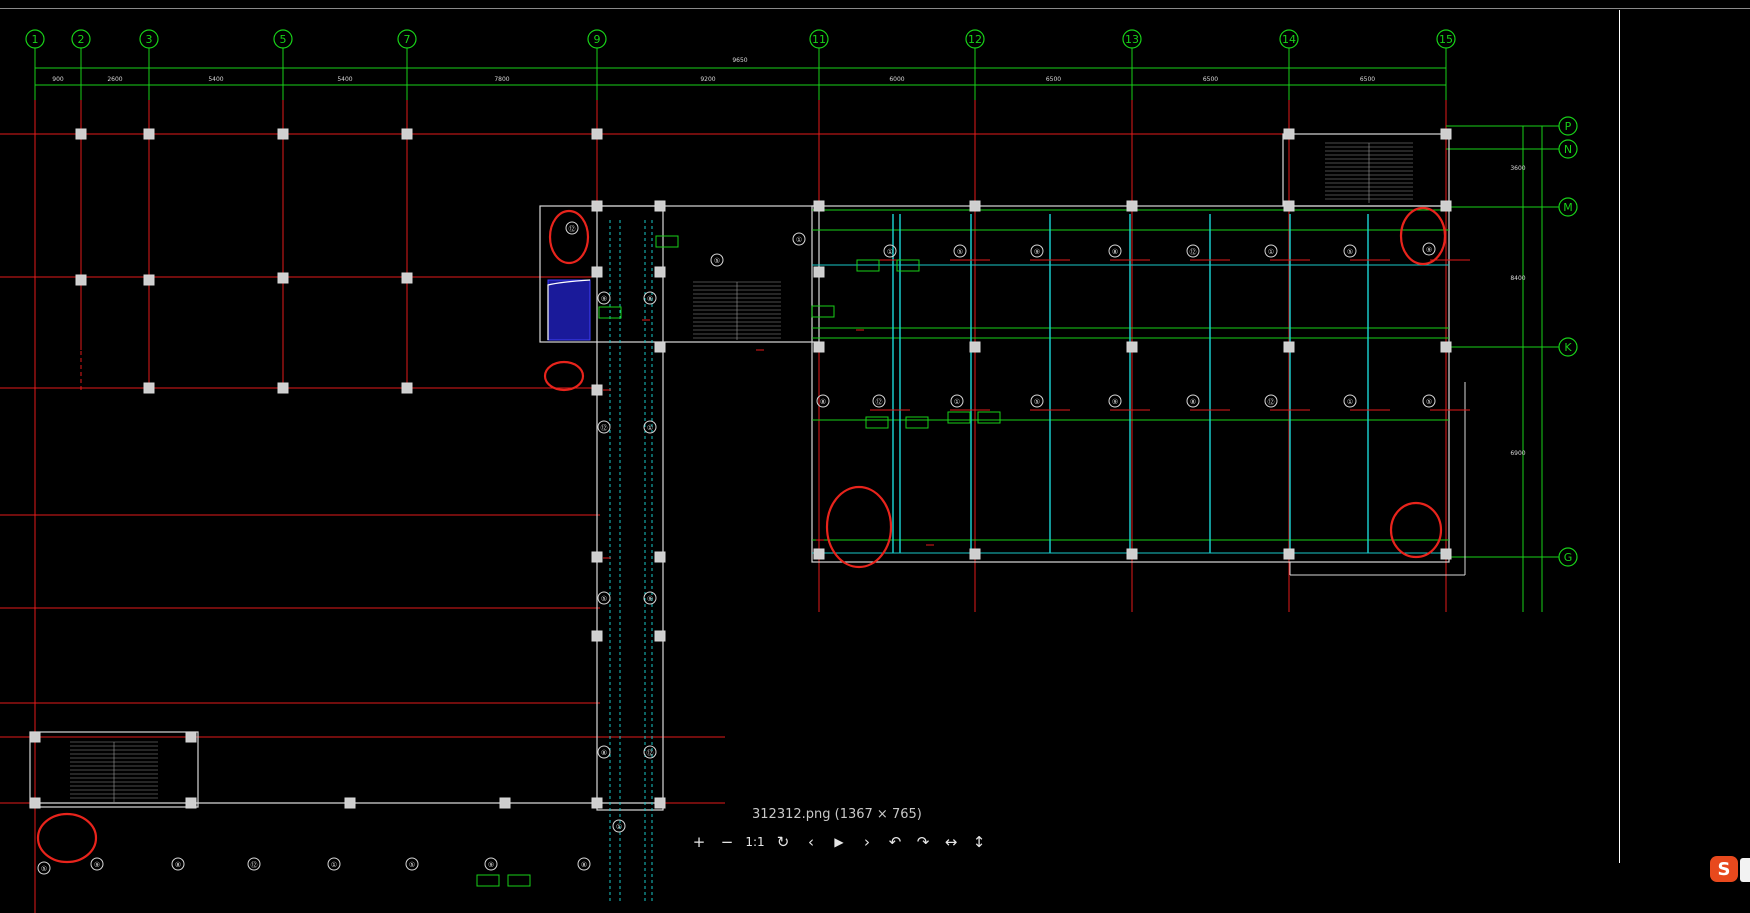 This screenshot has width=1750, height=913. Describe the element at coordinates (707, 79) in the screenshot. I see `dimension-text: 9200` at that location.